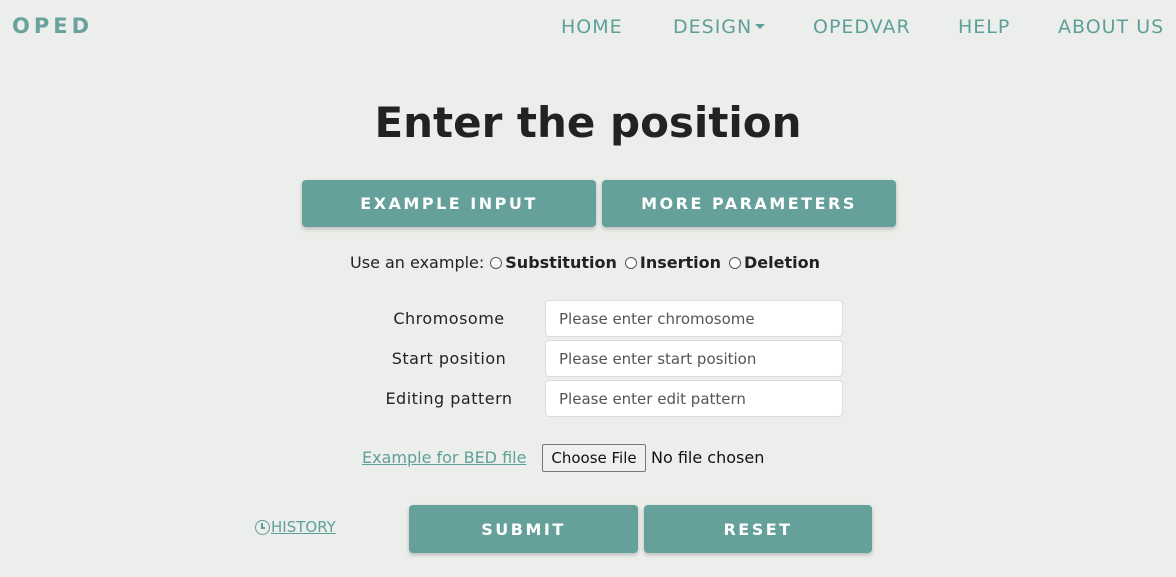  What do you see at coordinates (594, 458) in the screenshot?
I see `choose-file-button: Choose File` at bounding box center [594, 458].